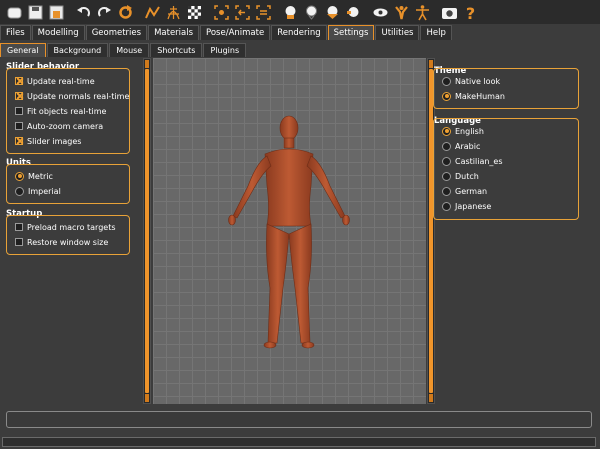 This screenshot has height=449, width=600. I want to click on preload-macro-checkbox: Preload macro targets, so click(65, 227).